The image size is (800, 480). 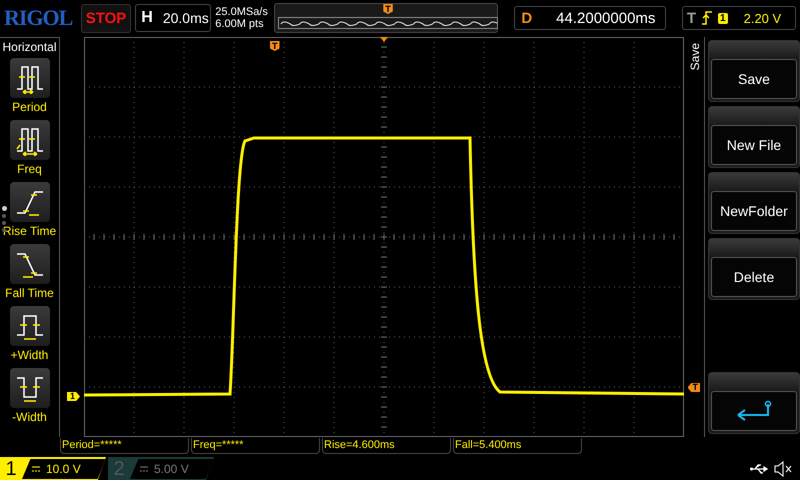 I want to click on trigger-label: T, so click(x=691, y=18).